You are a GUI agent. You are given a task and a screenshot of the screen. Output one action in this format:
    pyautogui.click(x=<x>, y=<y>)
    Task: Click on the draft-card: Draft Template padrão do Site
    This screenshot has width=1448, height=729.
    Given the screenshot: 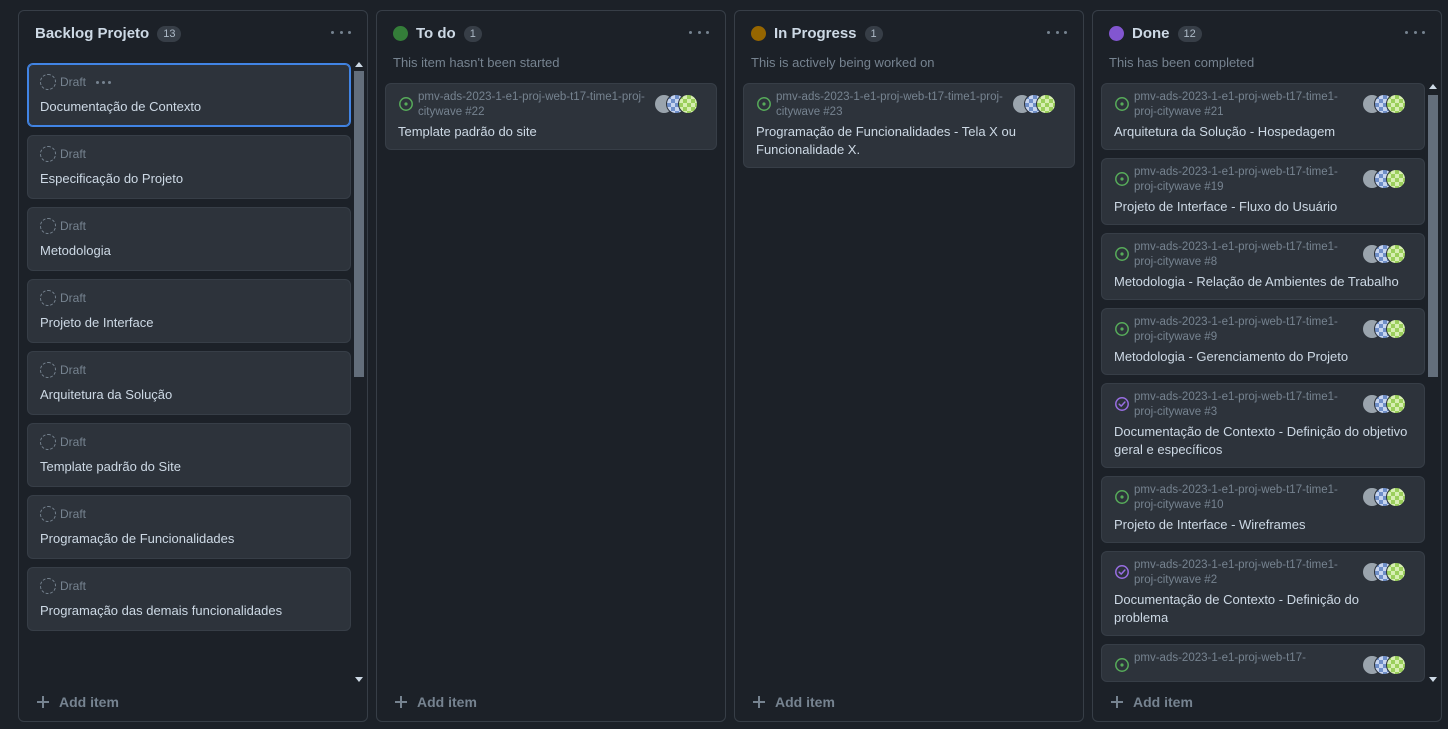 What is the action you would take?
    pyautogui.click(x=189, y=455)
    